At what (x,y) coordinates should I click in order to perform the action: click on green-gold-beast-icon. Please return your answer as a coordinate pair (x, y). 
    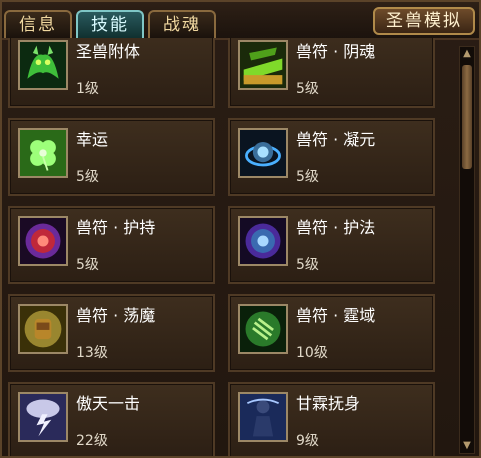
    Looking at the image, I should click on (263, 65).